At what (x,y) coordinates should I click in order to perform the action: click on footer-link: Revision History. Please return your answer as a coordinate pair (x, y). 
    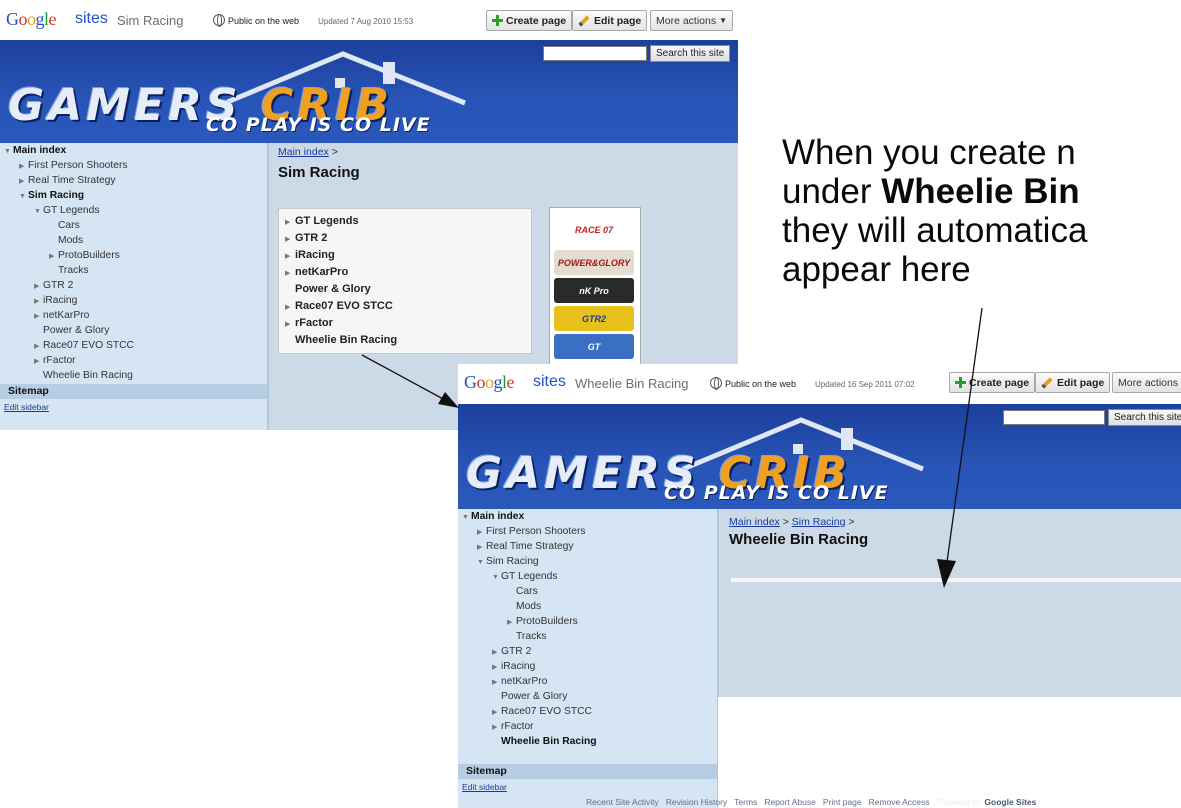
    Looking at the image, I should click on (696, 802).